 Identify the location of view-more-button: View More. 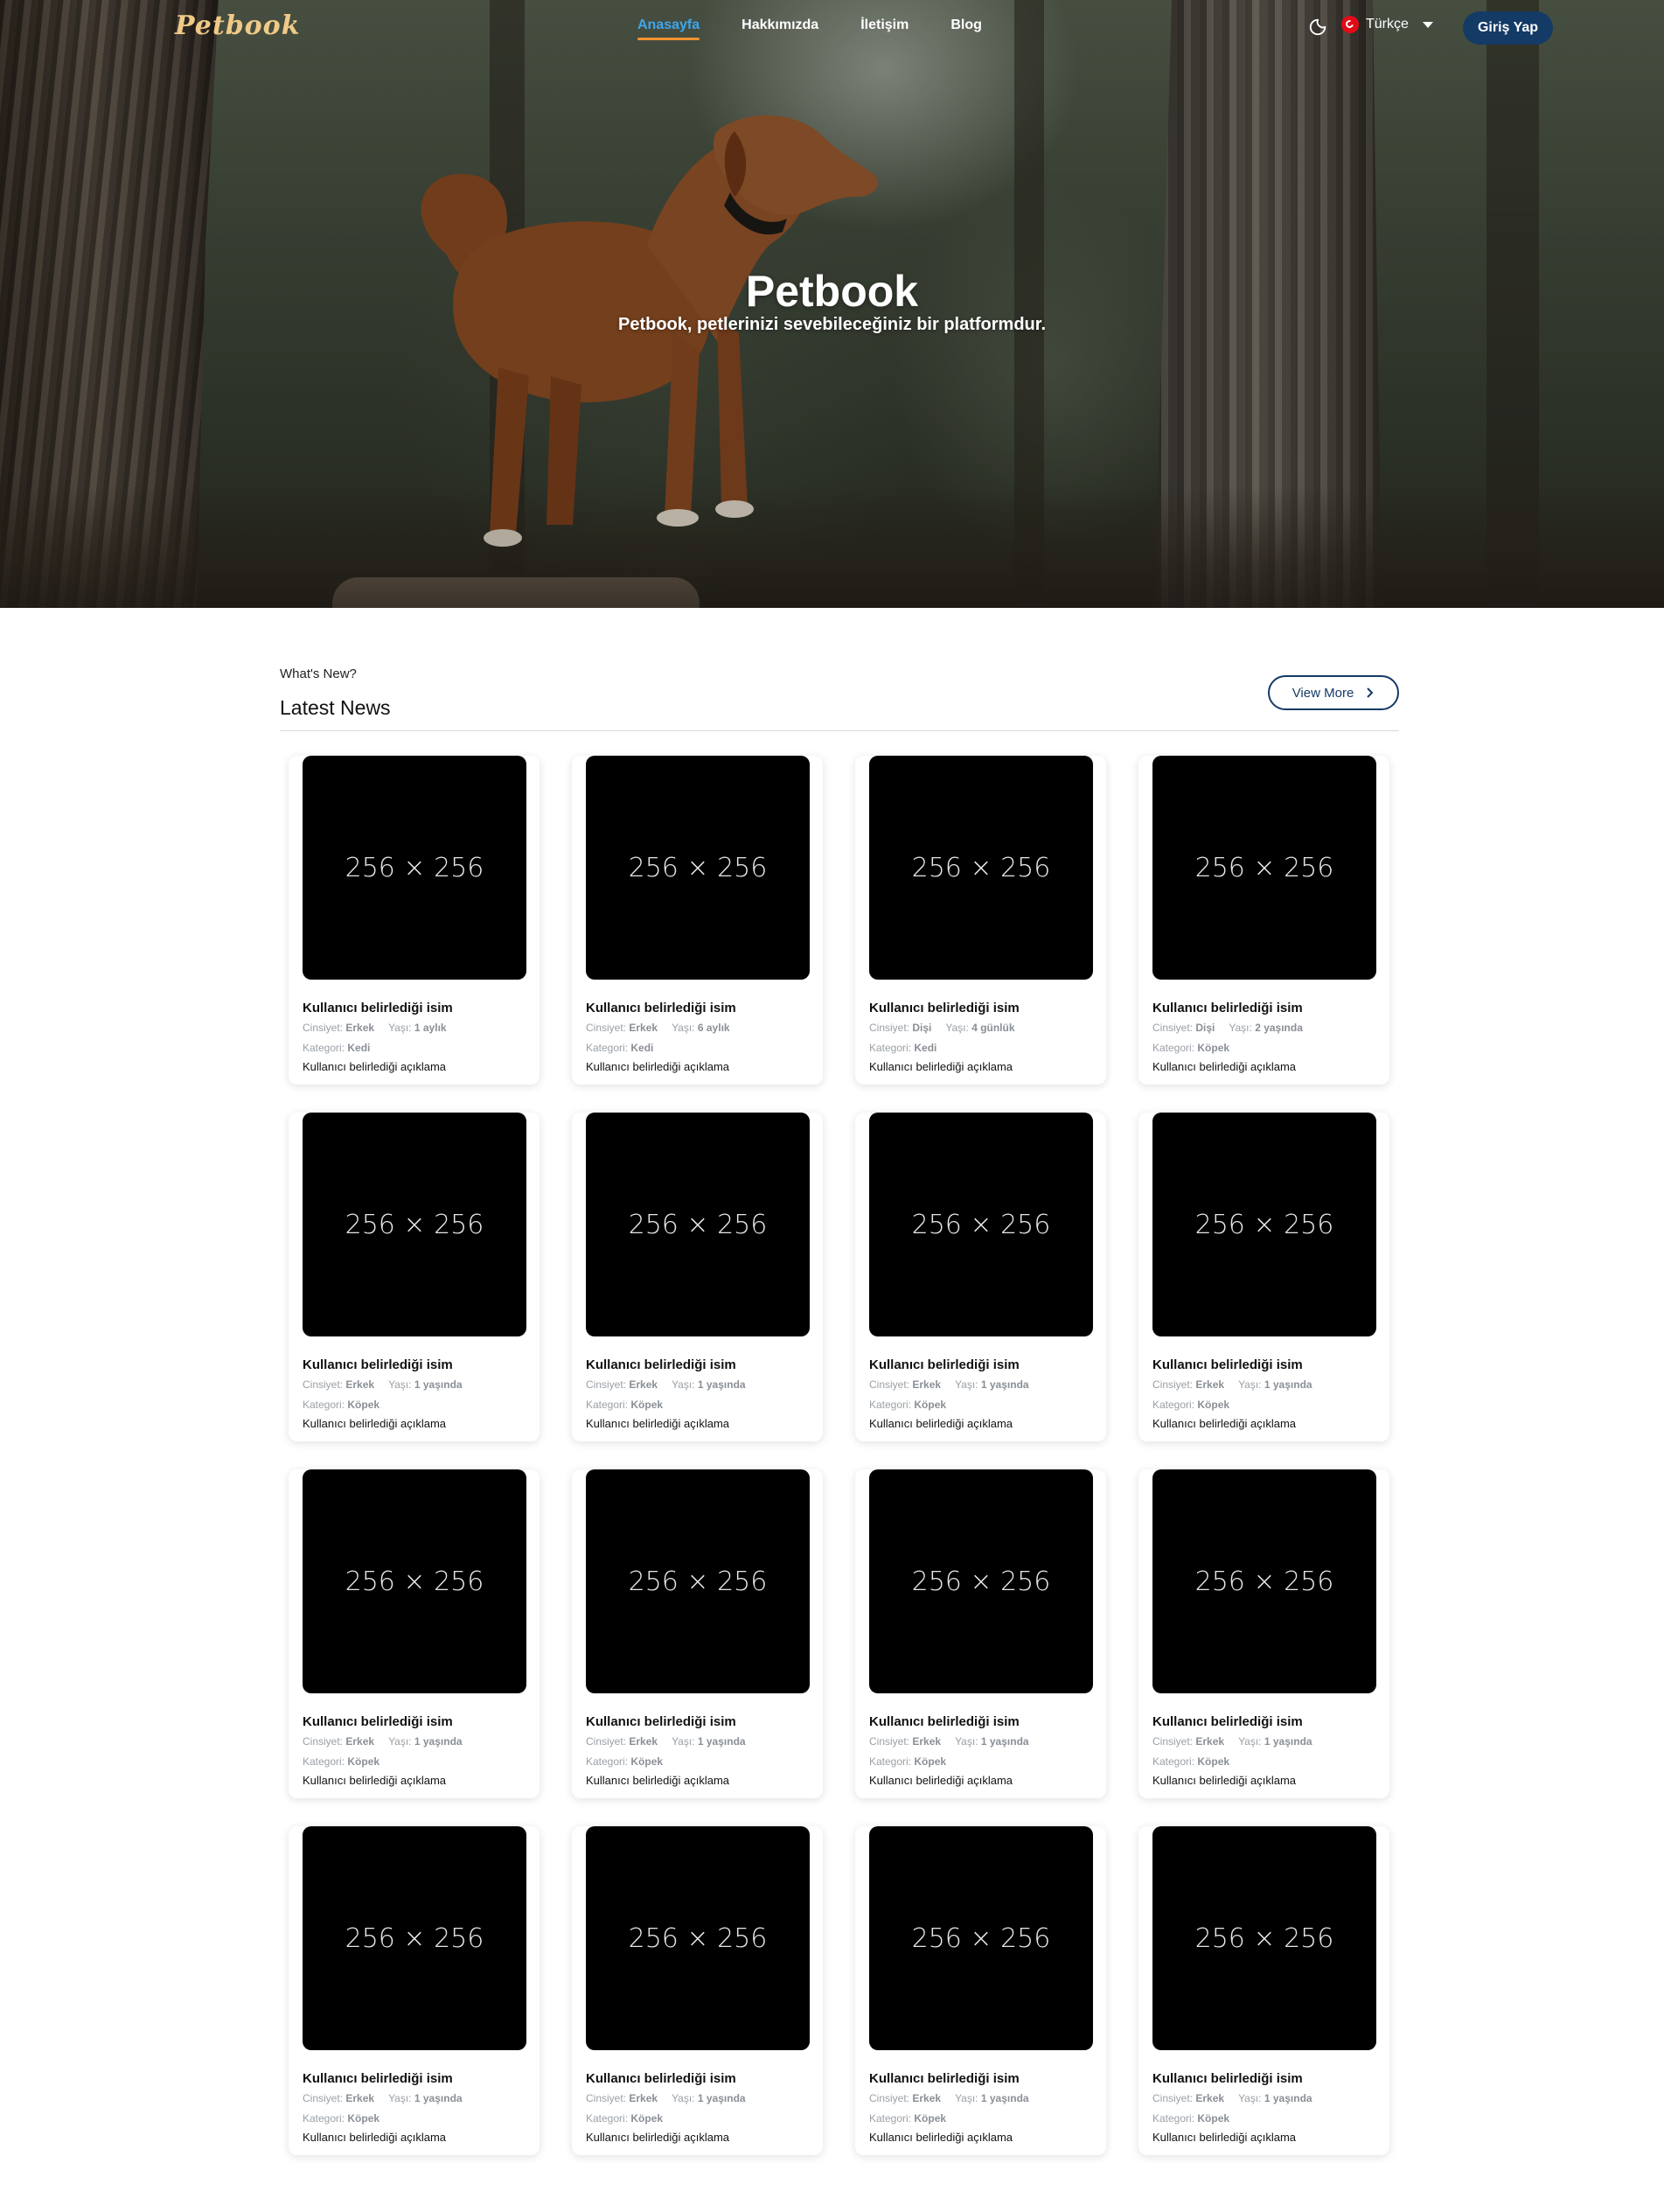
(1333, 692).